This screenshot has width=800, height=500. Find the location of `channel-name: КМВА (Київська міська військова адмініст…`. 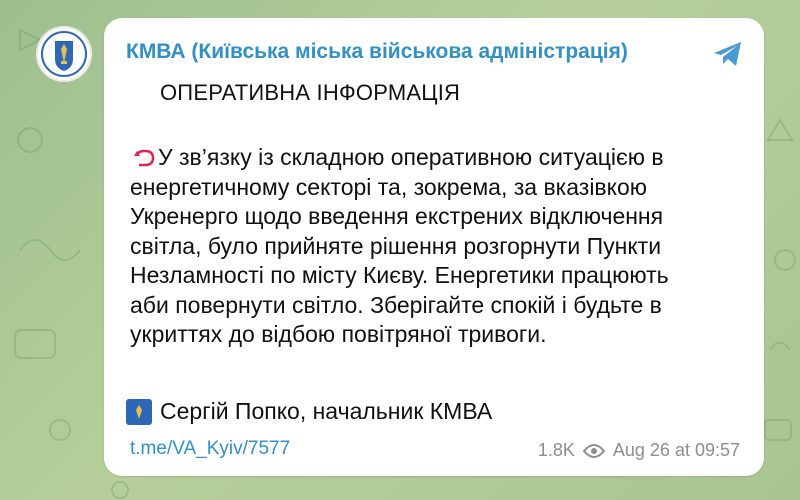

channel-name: КМВА (Київська міська військова адмініст… is located at coordinates (377, 52).